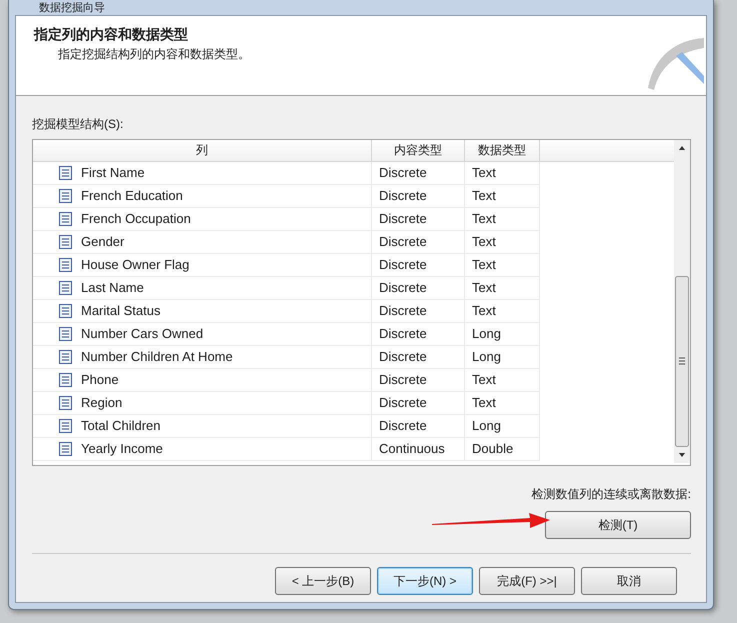  Describe the element at coordinates (202, 150) in the screenshot. I see `column-header: 列` at that location.